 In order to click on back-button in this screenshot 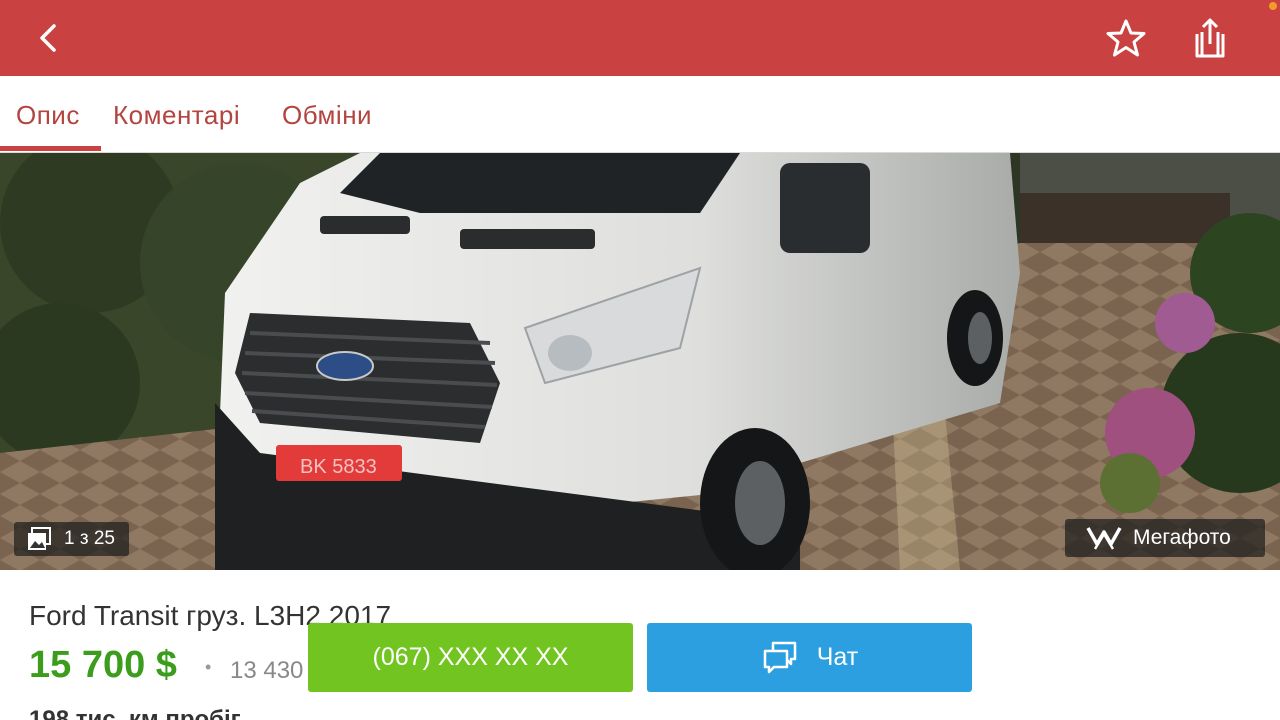, I will do `click(50, 38)`.